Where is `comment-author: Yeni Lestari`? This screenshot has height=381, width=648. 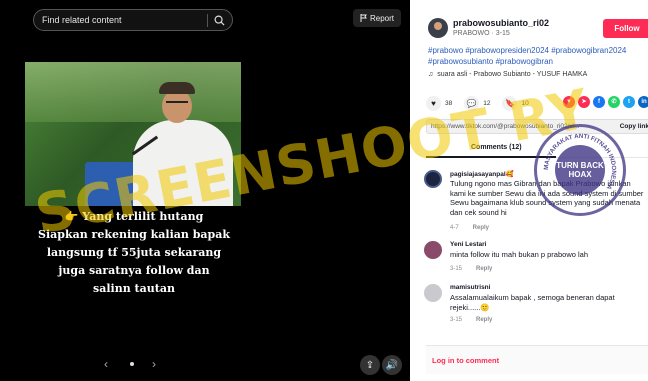
comment-author: Yeni Lestari is located at coordinates (468, 244).